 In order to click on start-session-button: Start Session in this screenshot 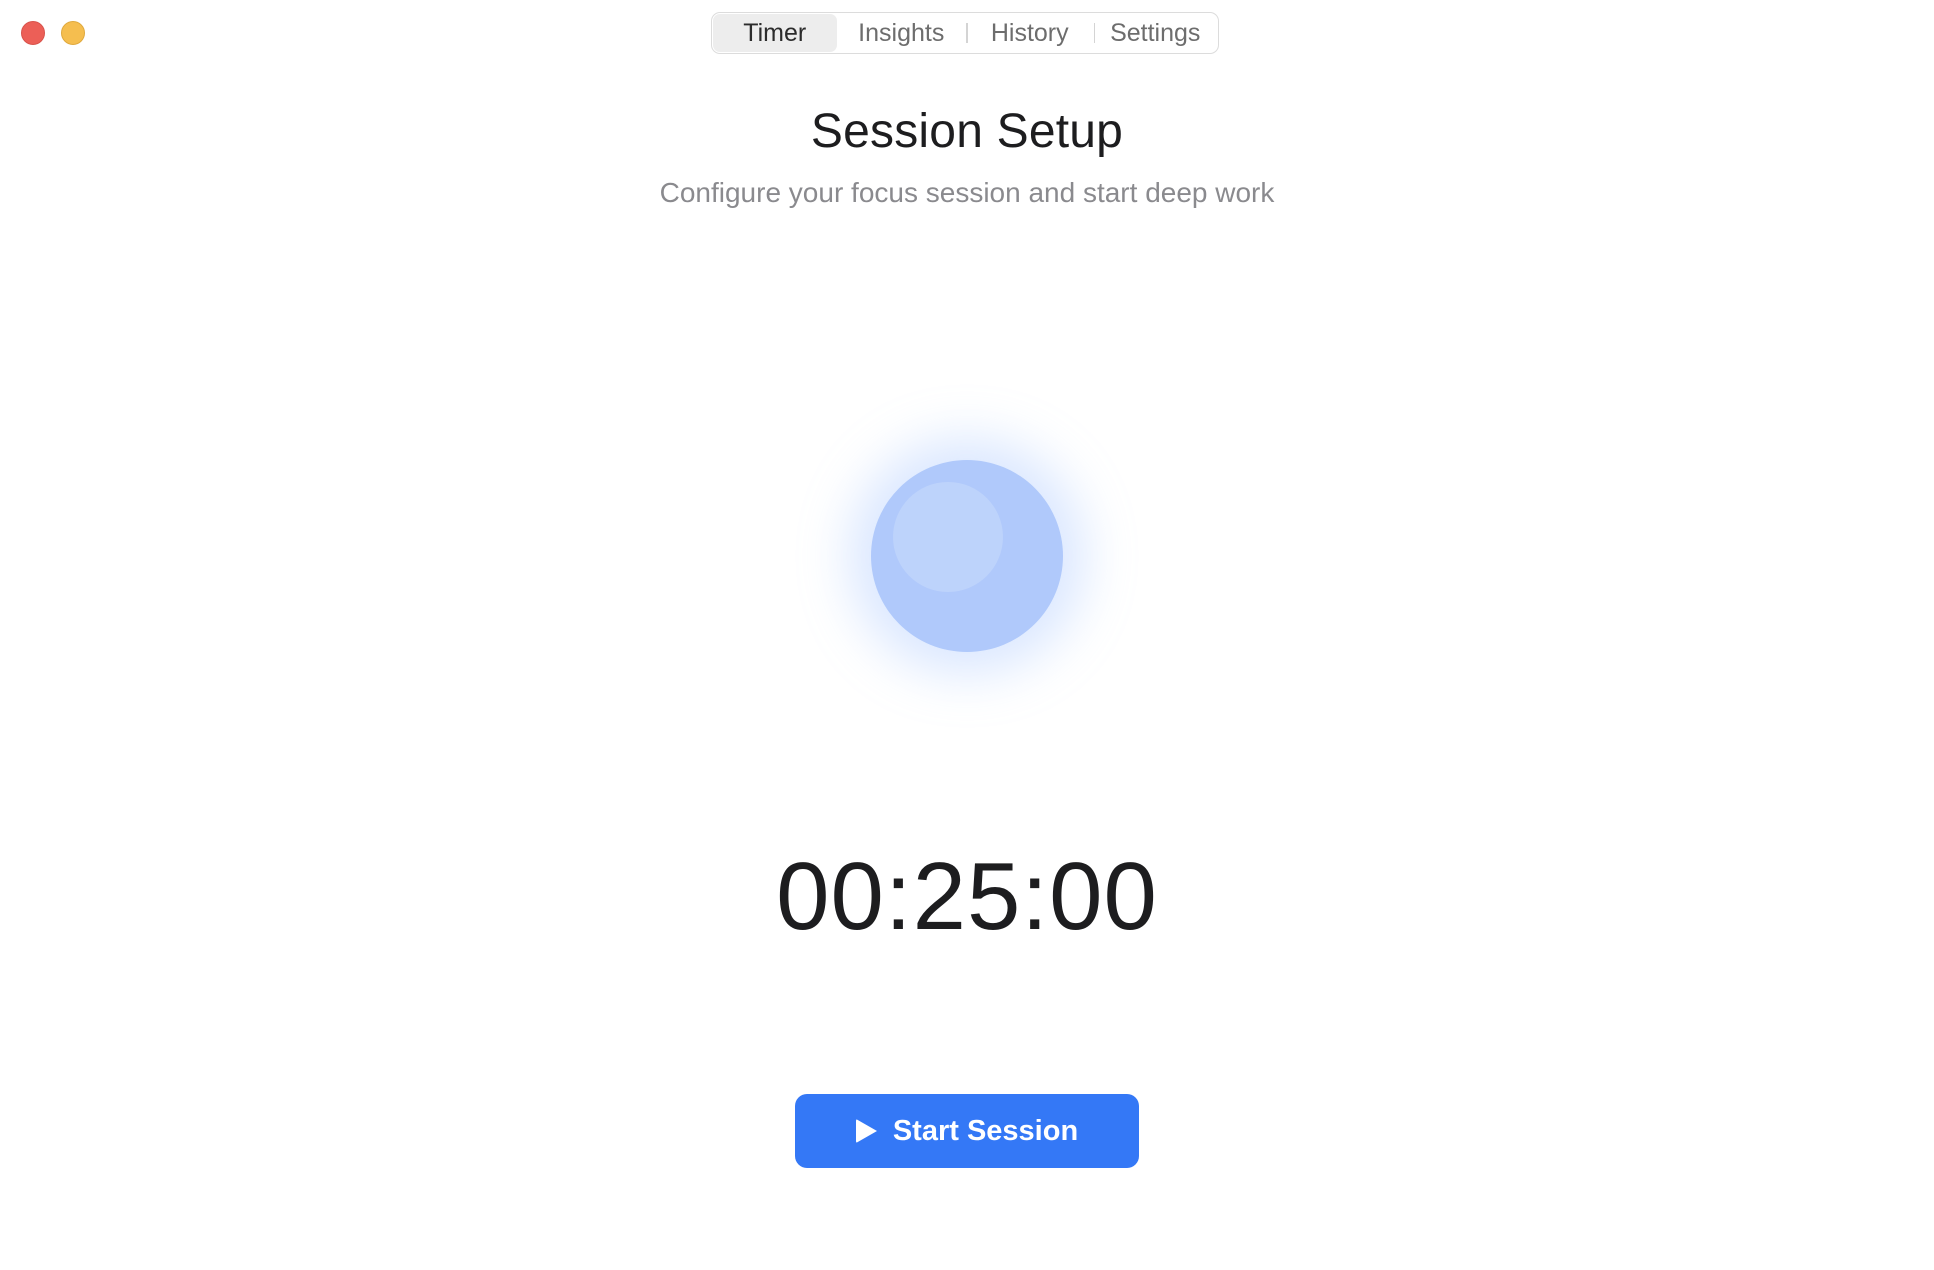, I will do `click(967, 1131)`.